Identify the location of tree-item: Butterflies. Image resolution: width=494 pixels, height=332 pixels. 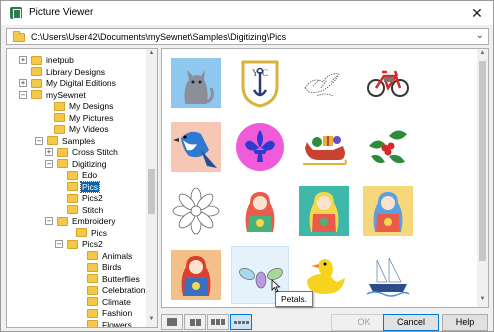
(114, 279).